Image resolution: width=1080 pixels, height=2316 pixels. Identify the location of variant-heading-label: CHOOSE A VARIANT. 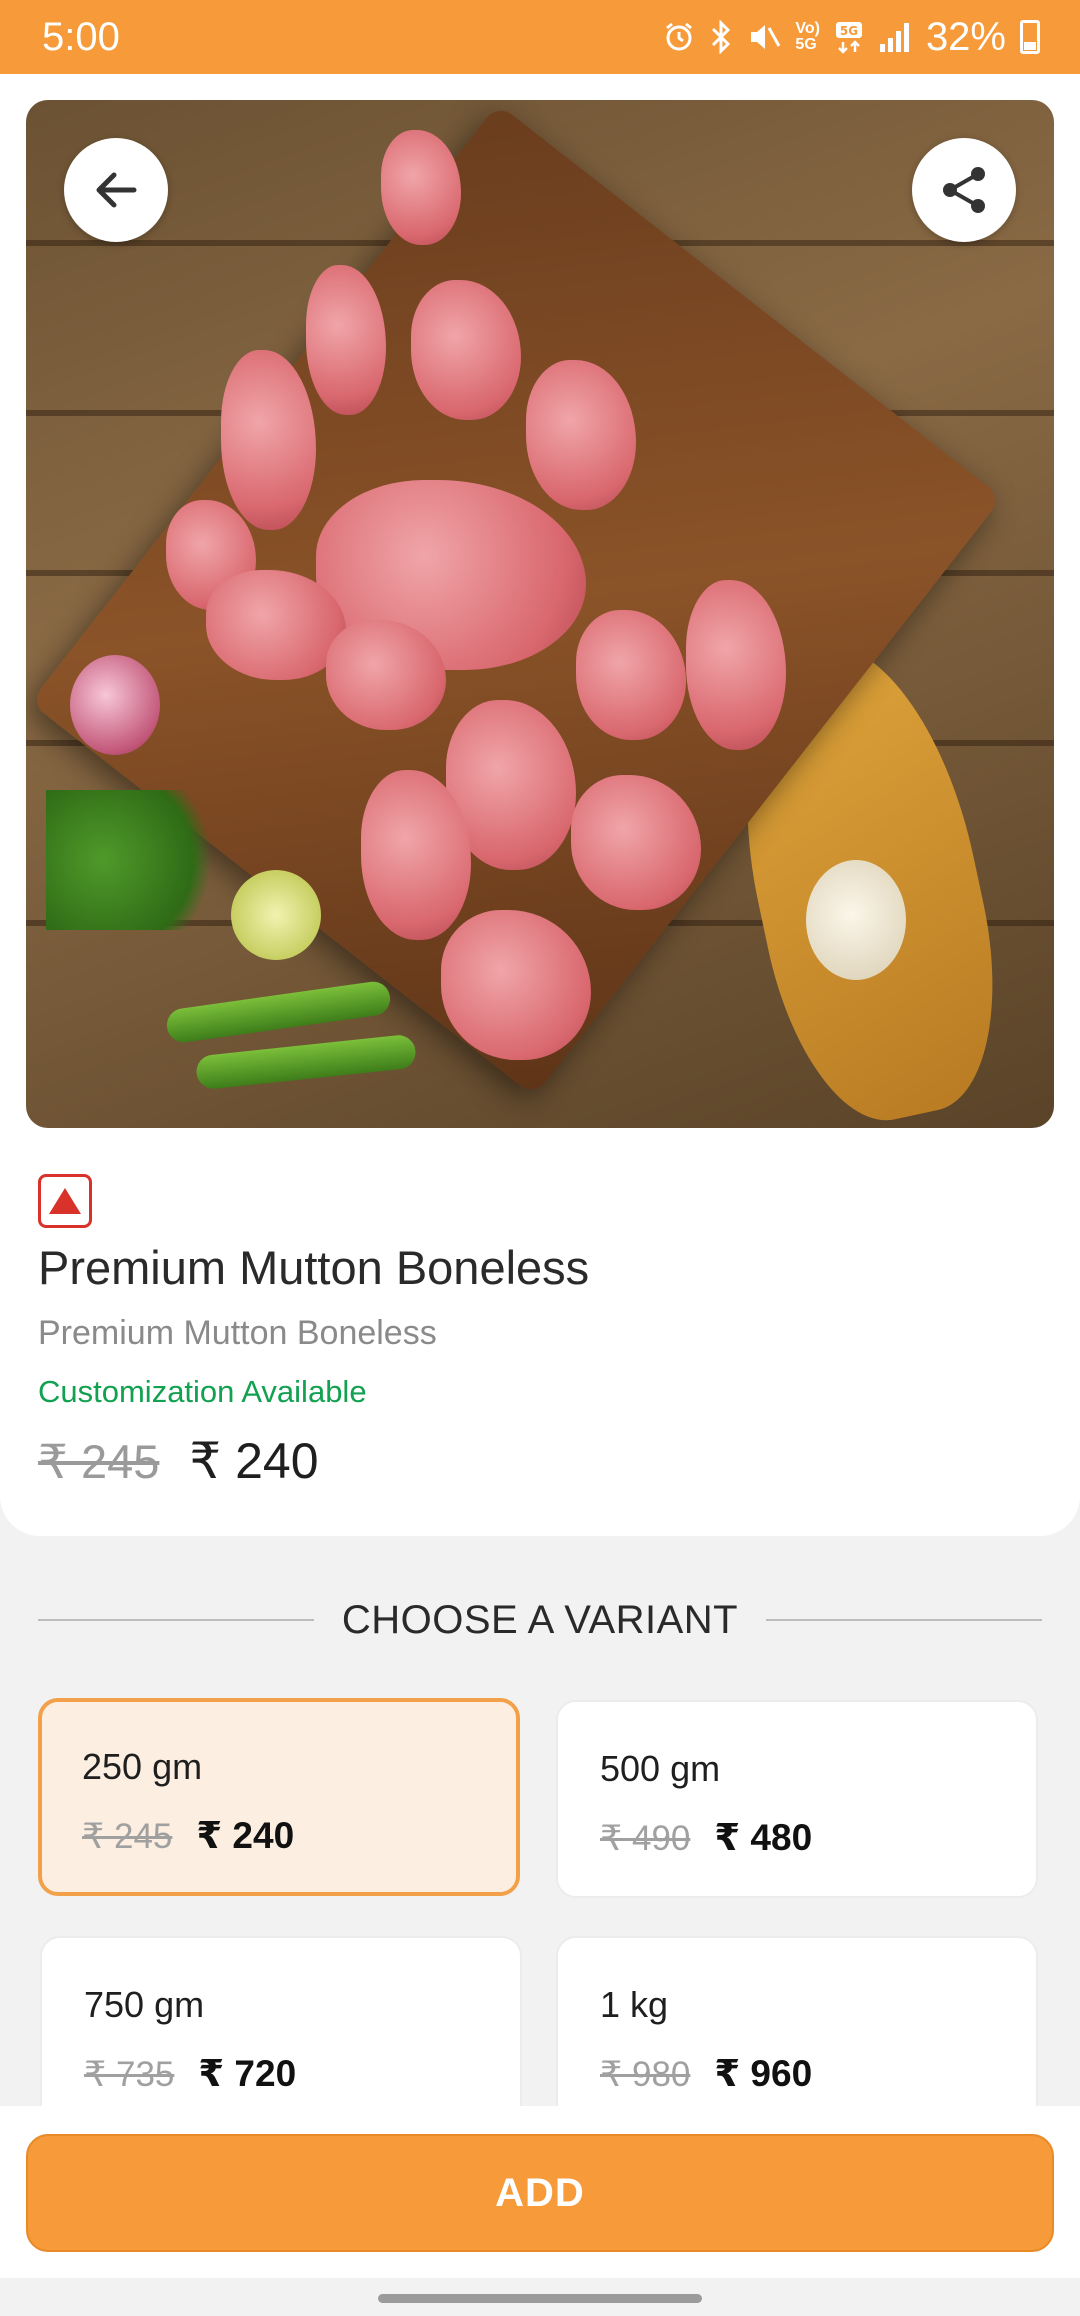
(540, 1619).